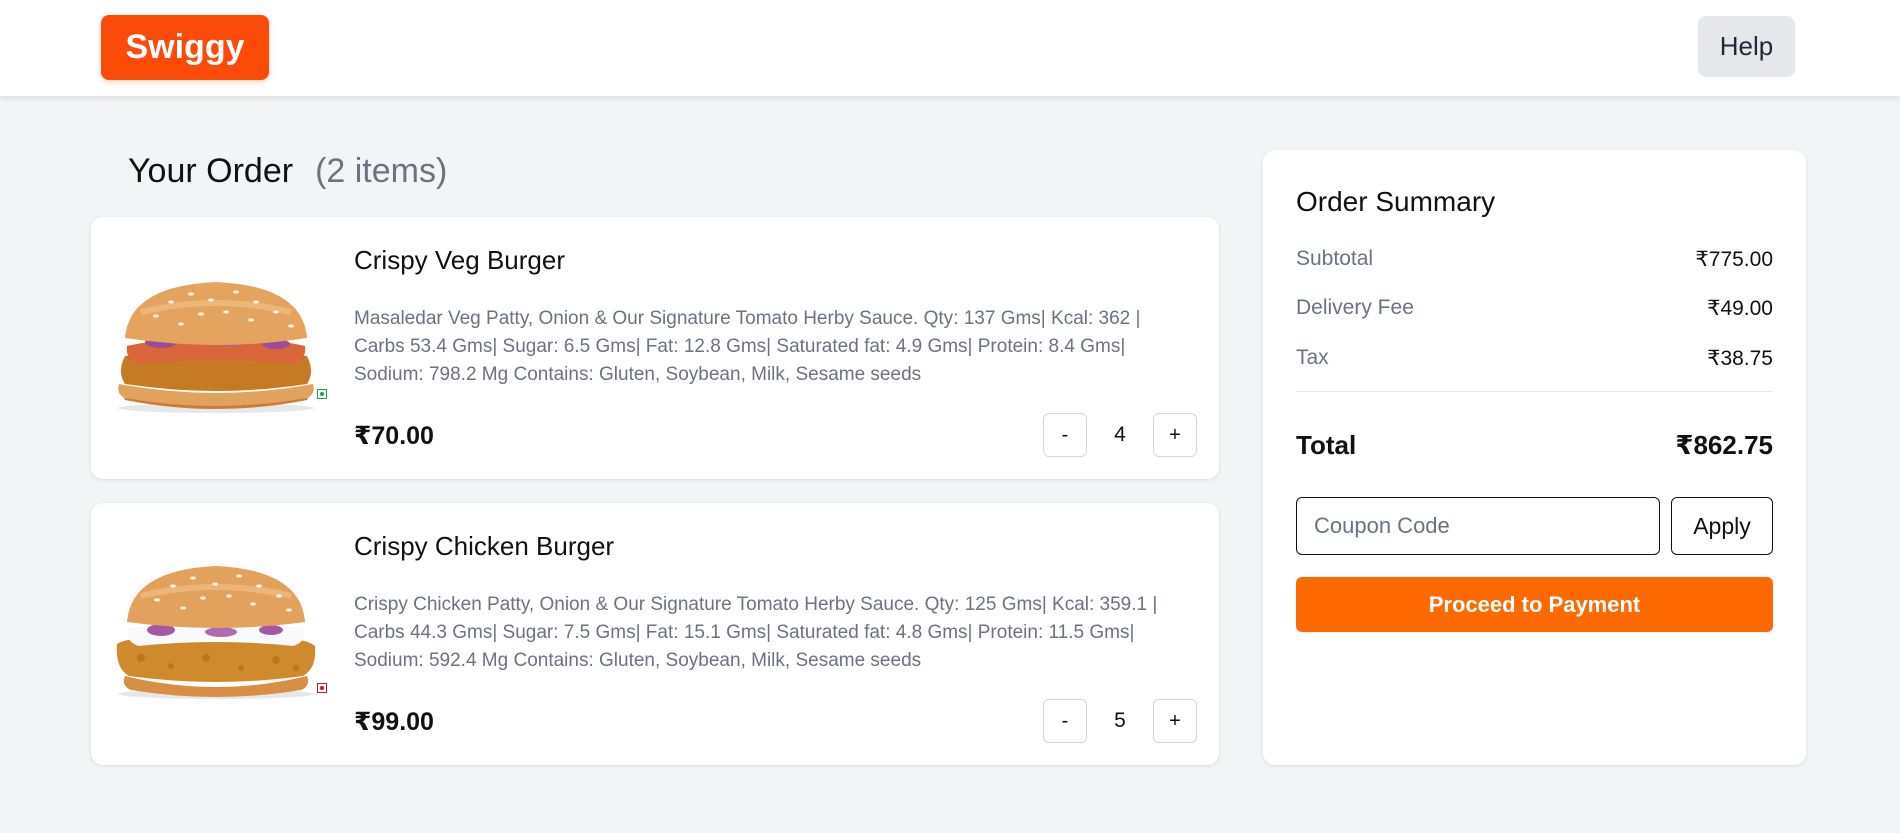 Image resolution: width=1900 pixels, height=833 pixels. Describe the element at coordinates (459, 260) in the screenshot. I see `item-name: Crispy Veg Burger` at that location.